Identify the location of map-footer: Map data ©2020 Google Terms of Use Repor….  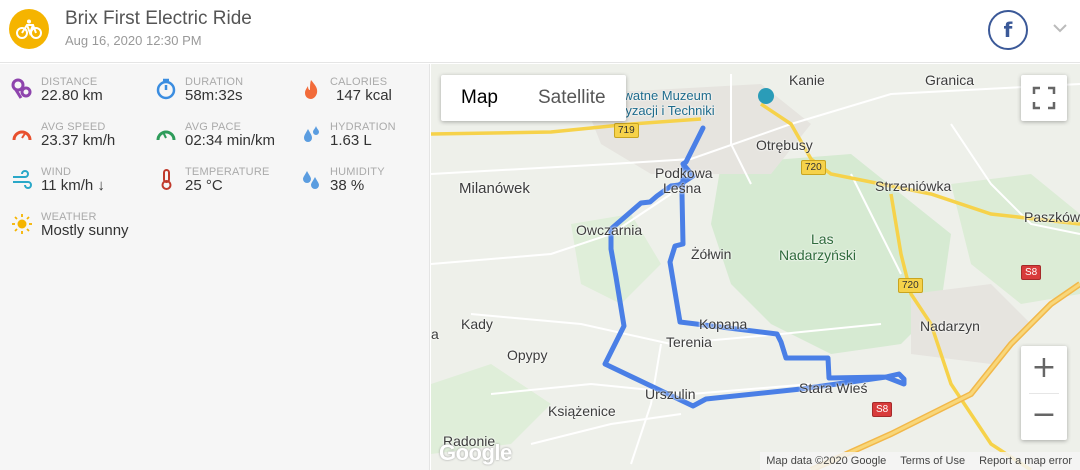
(920, 461).